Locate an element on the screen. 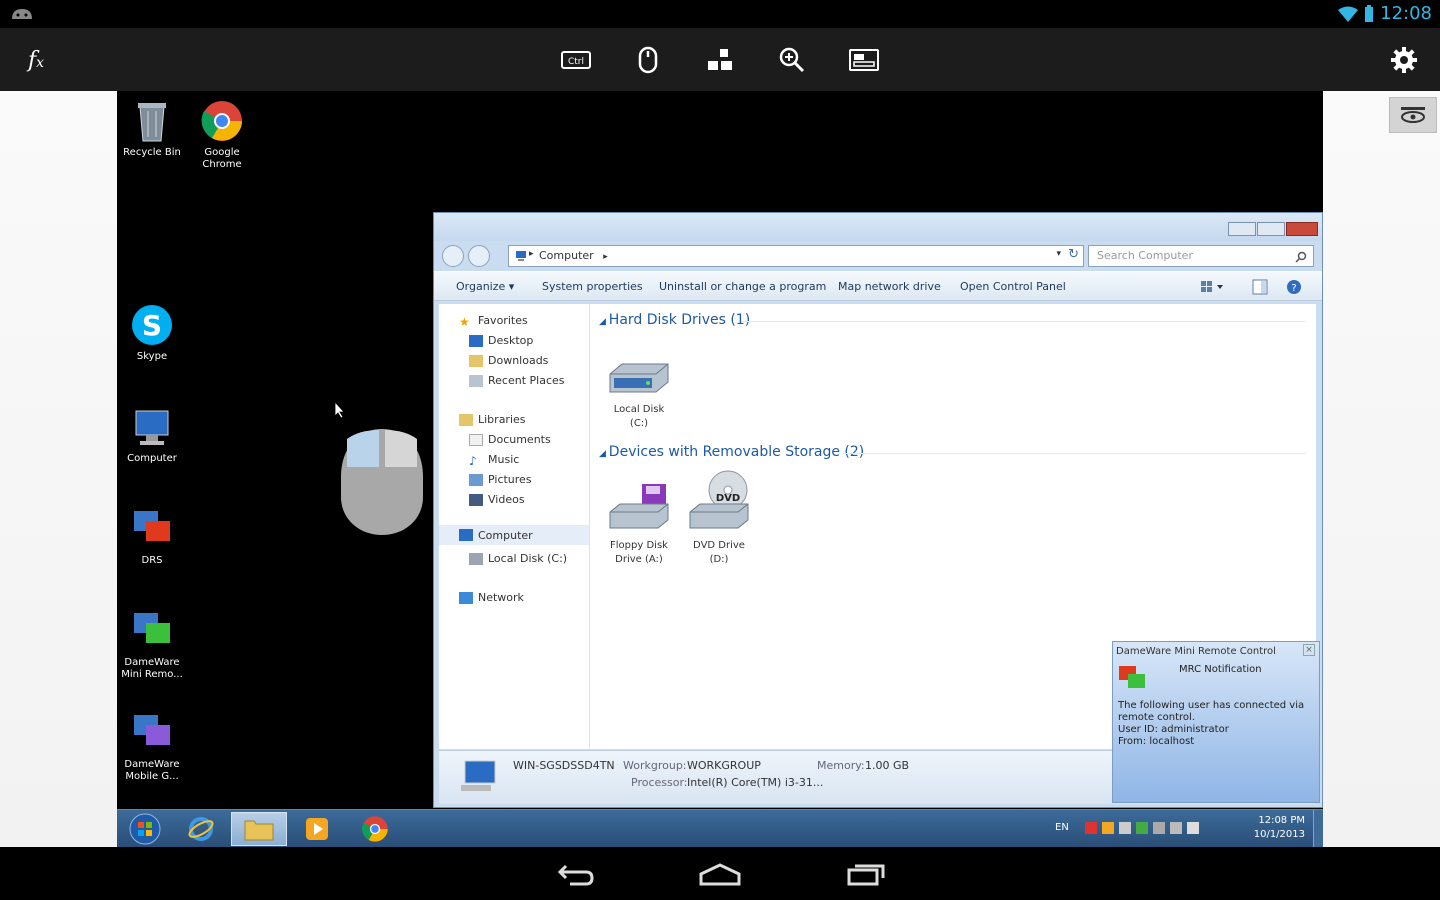 The image size is (1440, 900). nav-desktop: Desktop is located at coordinates (501, 340).